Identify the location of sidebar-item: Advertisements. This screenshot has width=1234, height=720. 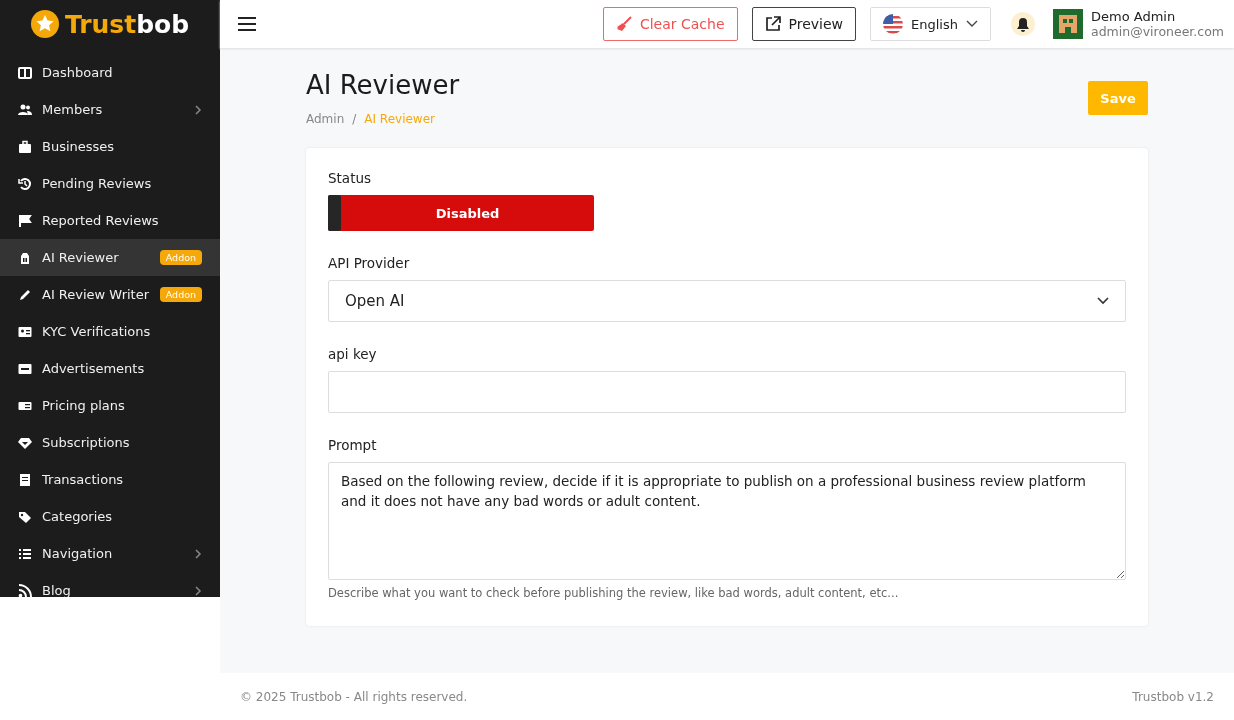
(110, 368).